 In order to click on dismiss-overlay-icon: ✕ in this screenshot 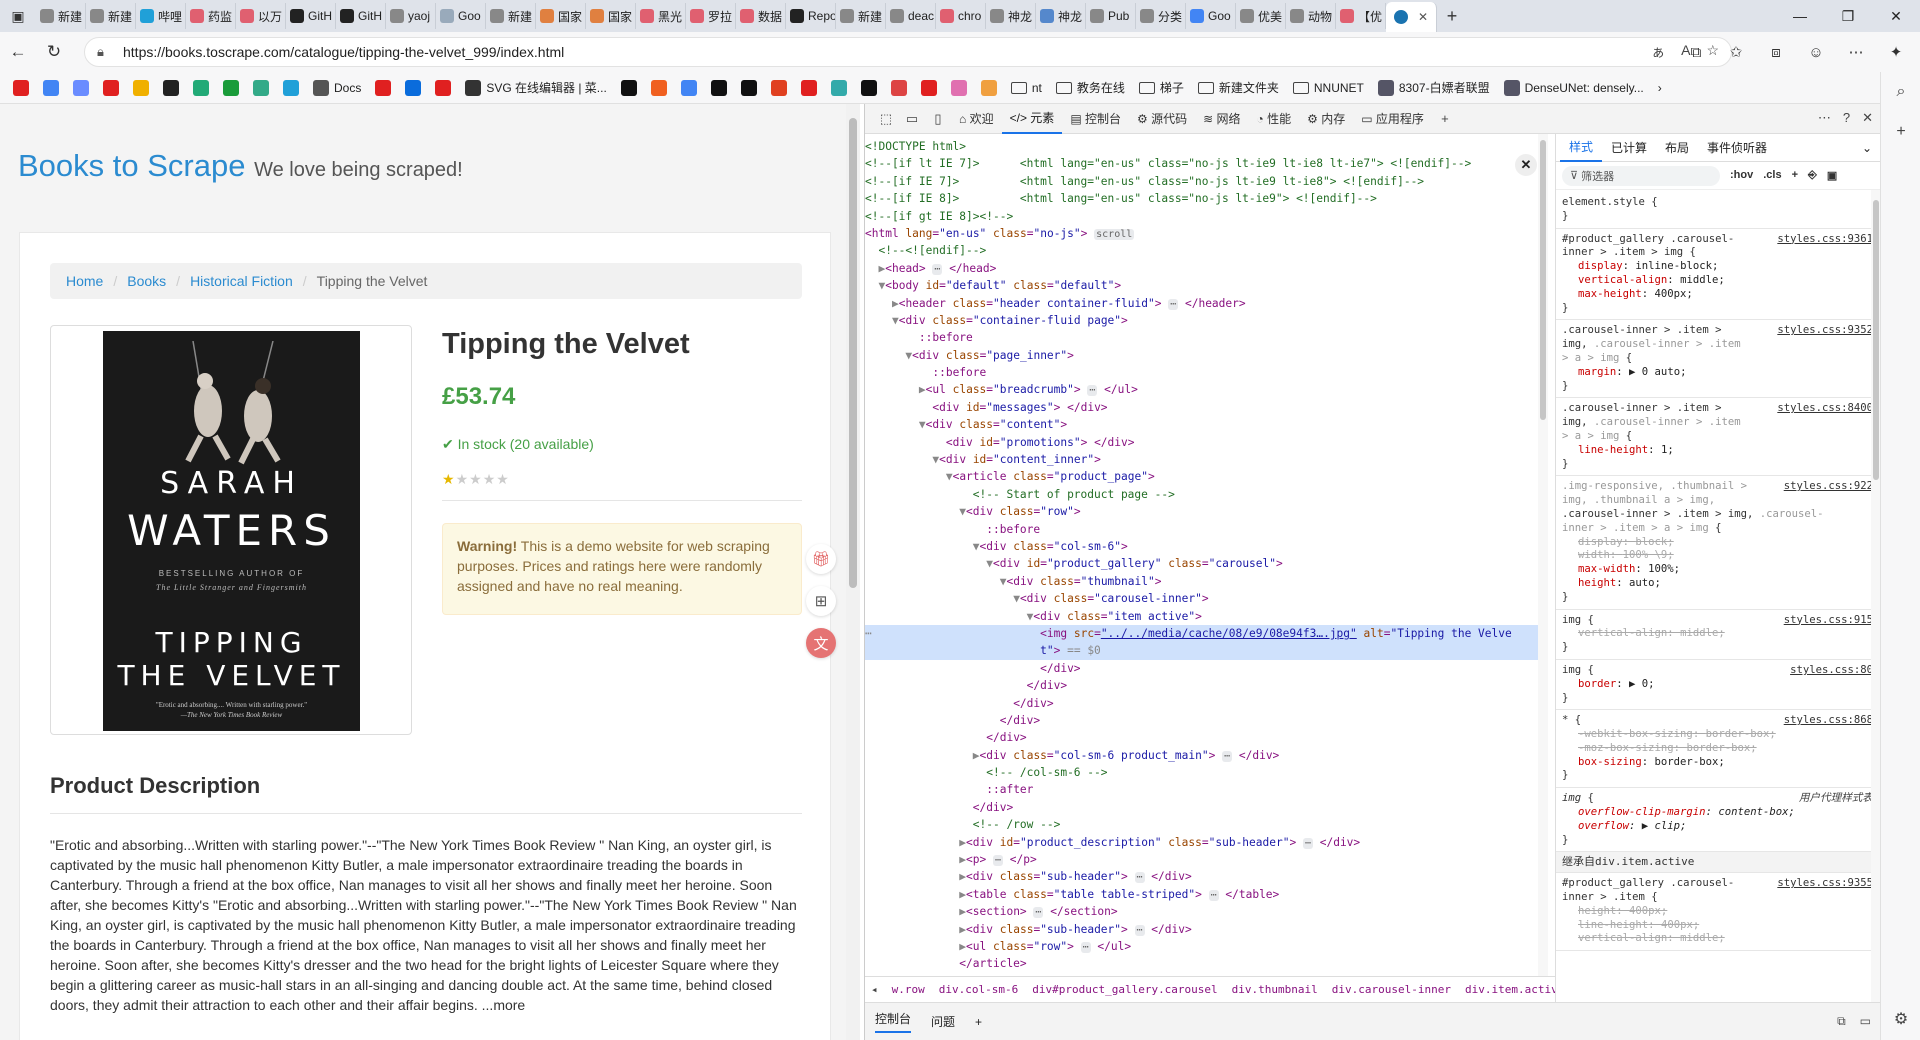, I will do `click(1526, 165)`.